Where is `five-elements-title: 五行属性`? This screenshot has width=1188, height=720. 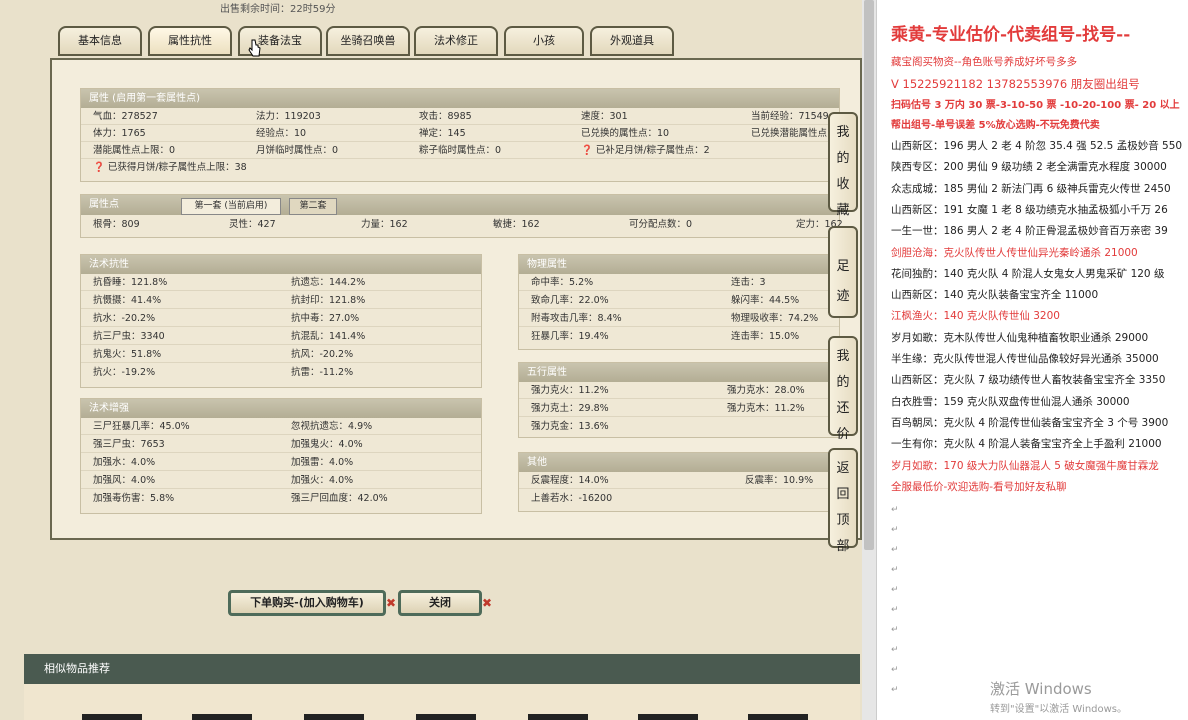 five-elements-title: 五行属性 is located at coordinates (679, 372).